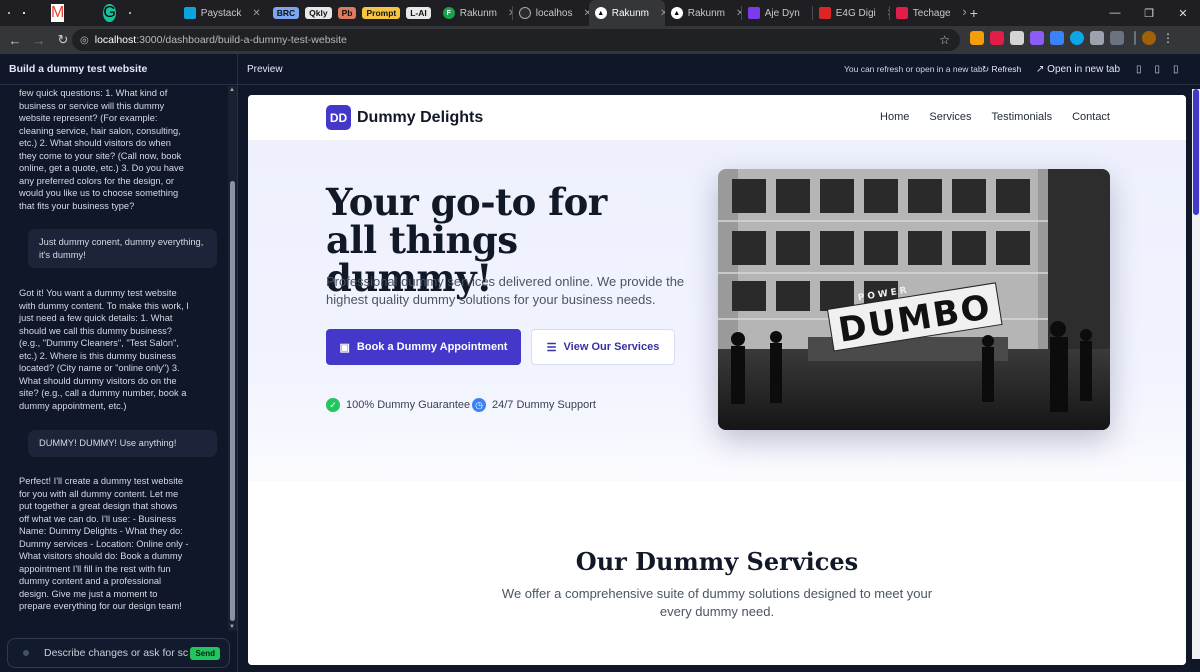 Image resolution: width=1200 pixels, height=672 pixels. Describe the element at coordinates (1117, 38) in the screenshot. I see `puzzle-icon` at that location.